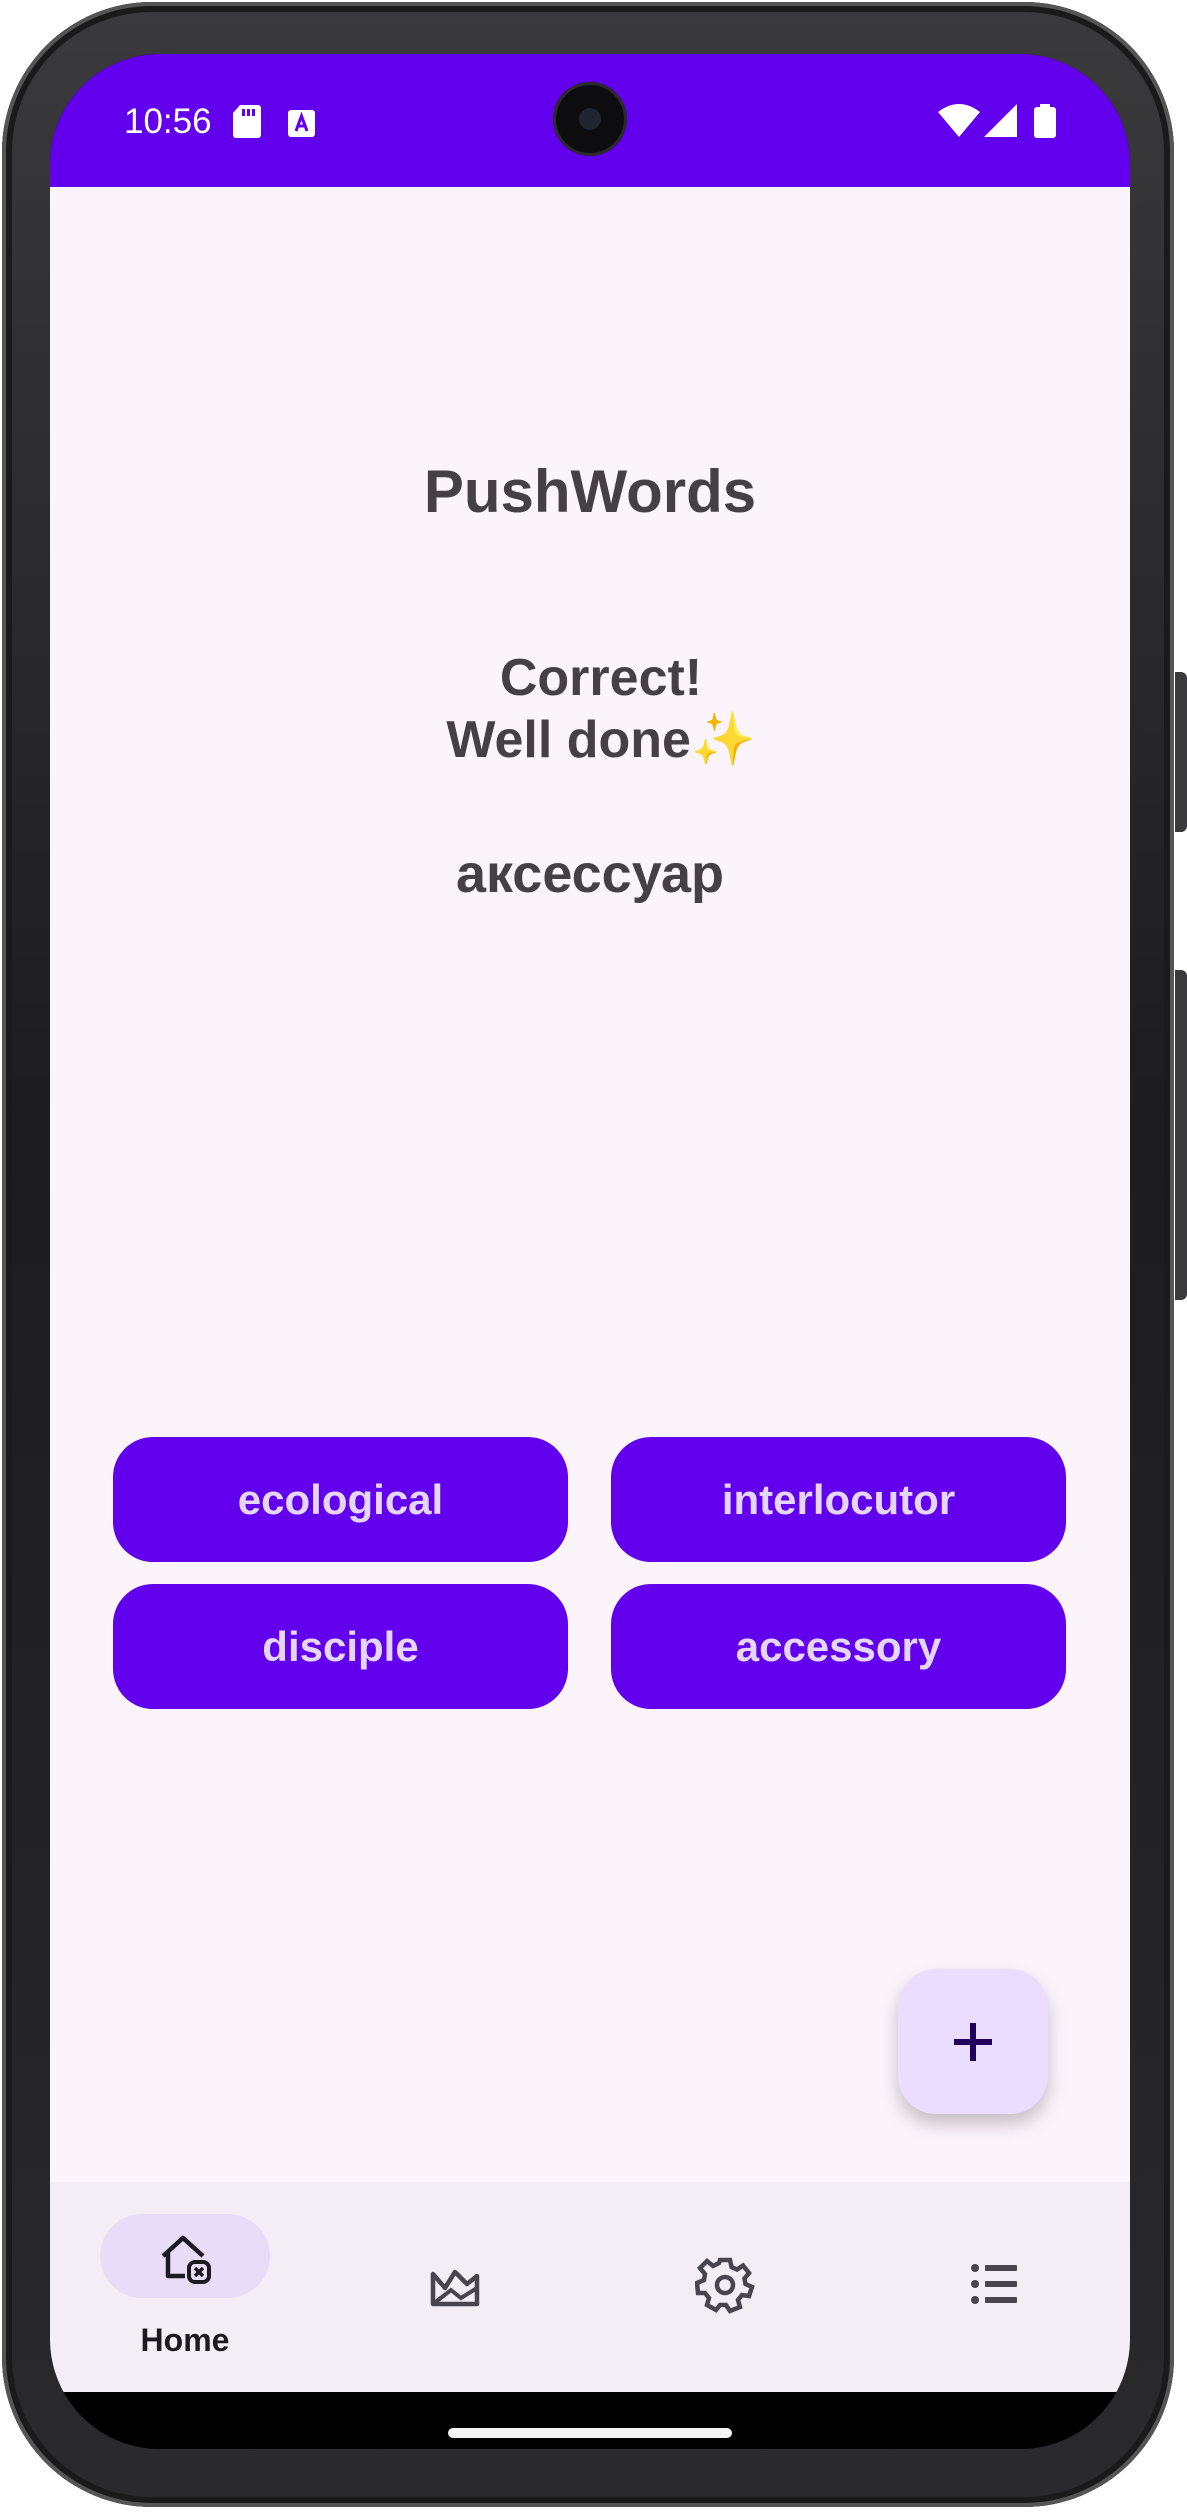 This screenshot has height=2513, width=1187. Describe the element at coordinates (590, 2433) in the screenshot. I see `gesture-handle` at that location.